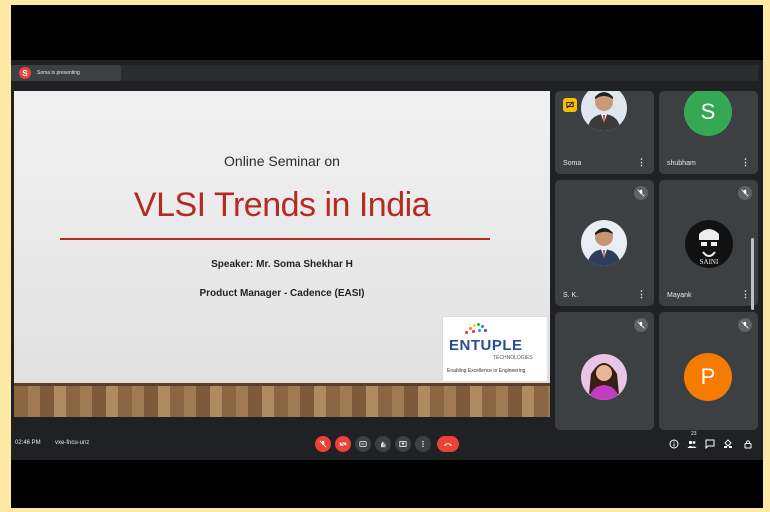 The image size is (770, 512). I want to click on participant-name: Mayank, so click(679, 295).